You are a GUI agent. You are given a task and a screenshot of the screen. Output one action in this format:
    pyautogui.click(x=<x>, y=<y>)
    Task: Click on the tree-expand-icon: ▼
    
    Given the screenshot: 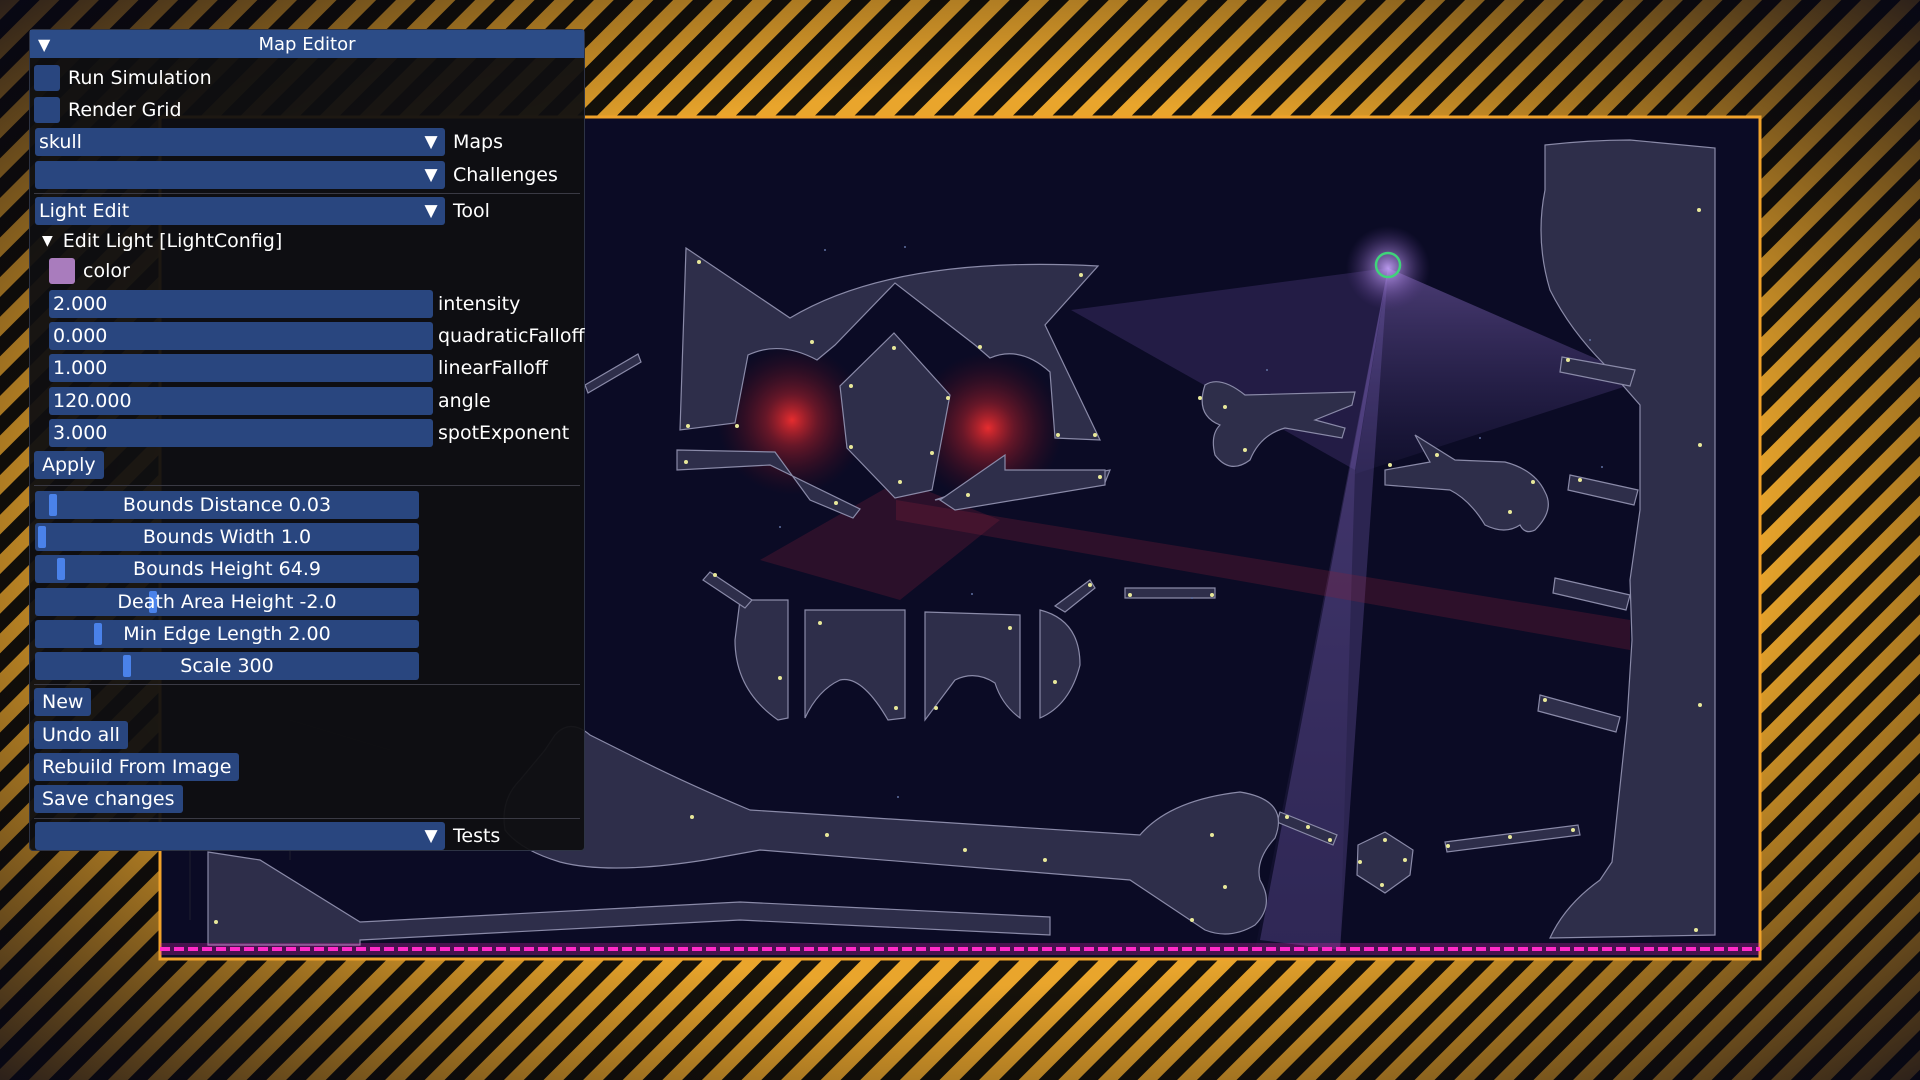 What is the action you would take?
    pyautogui.click(x=47, y=241)
    